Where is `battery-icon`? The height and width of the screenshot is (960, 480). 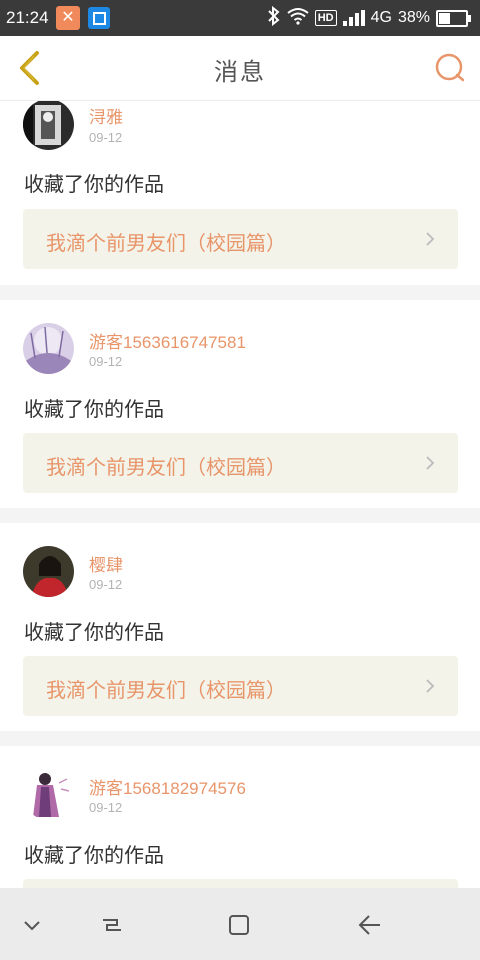 battery-icon is located at coordinates (453, 18).